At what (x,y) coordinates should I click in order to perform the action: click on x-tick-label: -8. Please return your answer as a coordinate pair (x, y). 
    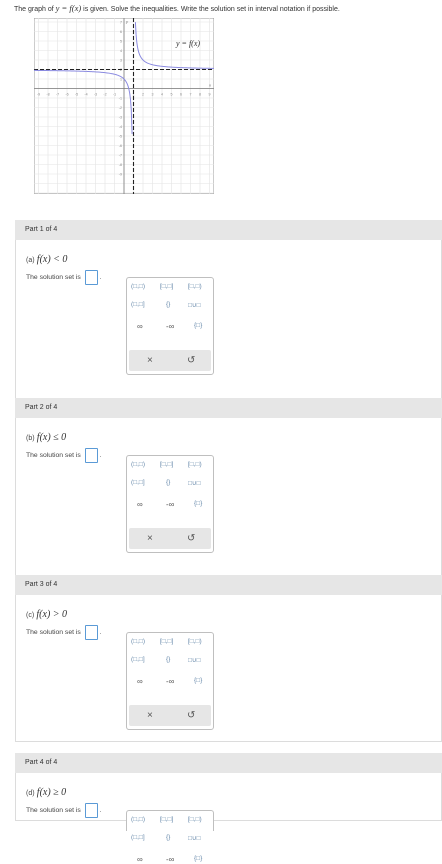
    Looking at the image, I should click on (47, 95).